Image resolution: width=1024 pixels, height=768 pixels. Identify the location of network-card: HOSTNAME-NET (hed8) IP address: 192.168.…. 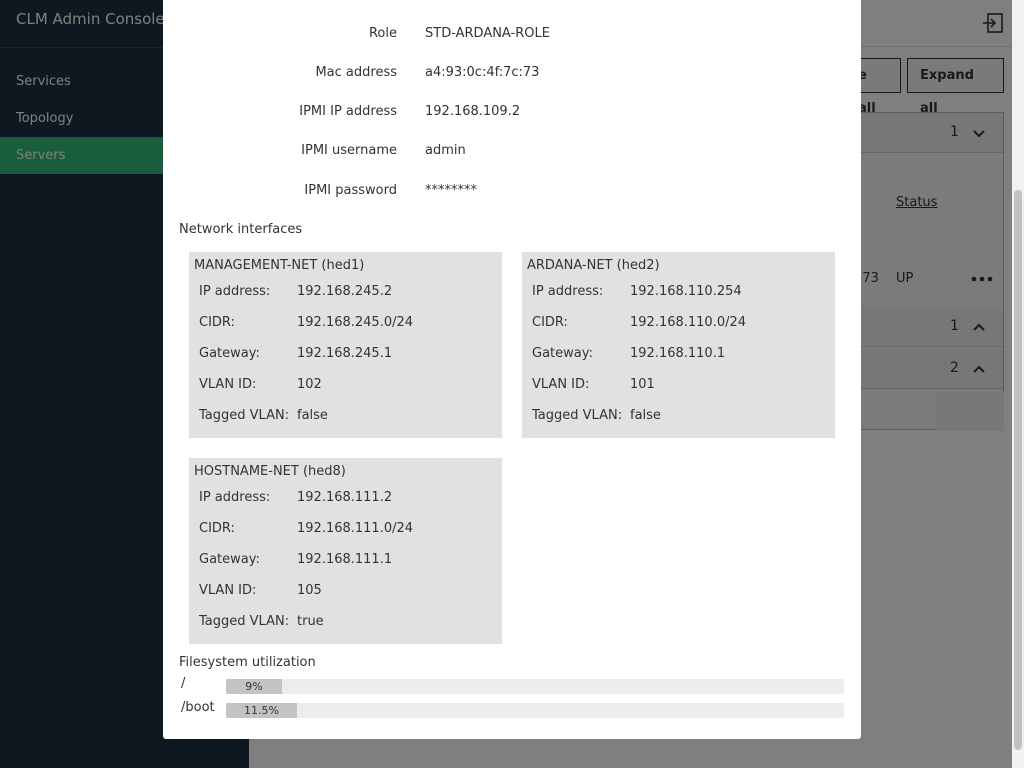
(345, 551).